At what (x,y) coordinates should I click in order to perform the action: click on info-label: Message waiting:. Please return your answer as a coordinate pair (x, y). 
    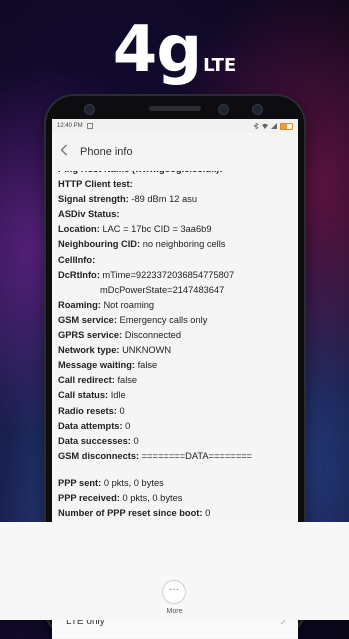
    Looking at the image, I should click on (96, 365).